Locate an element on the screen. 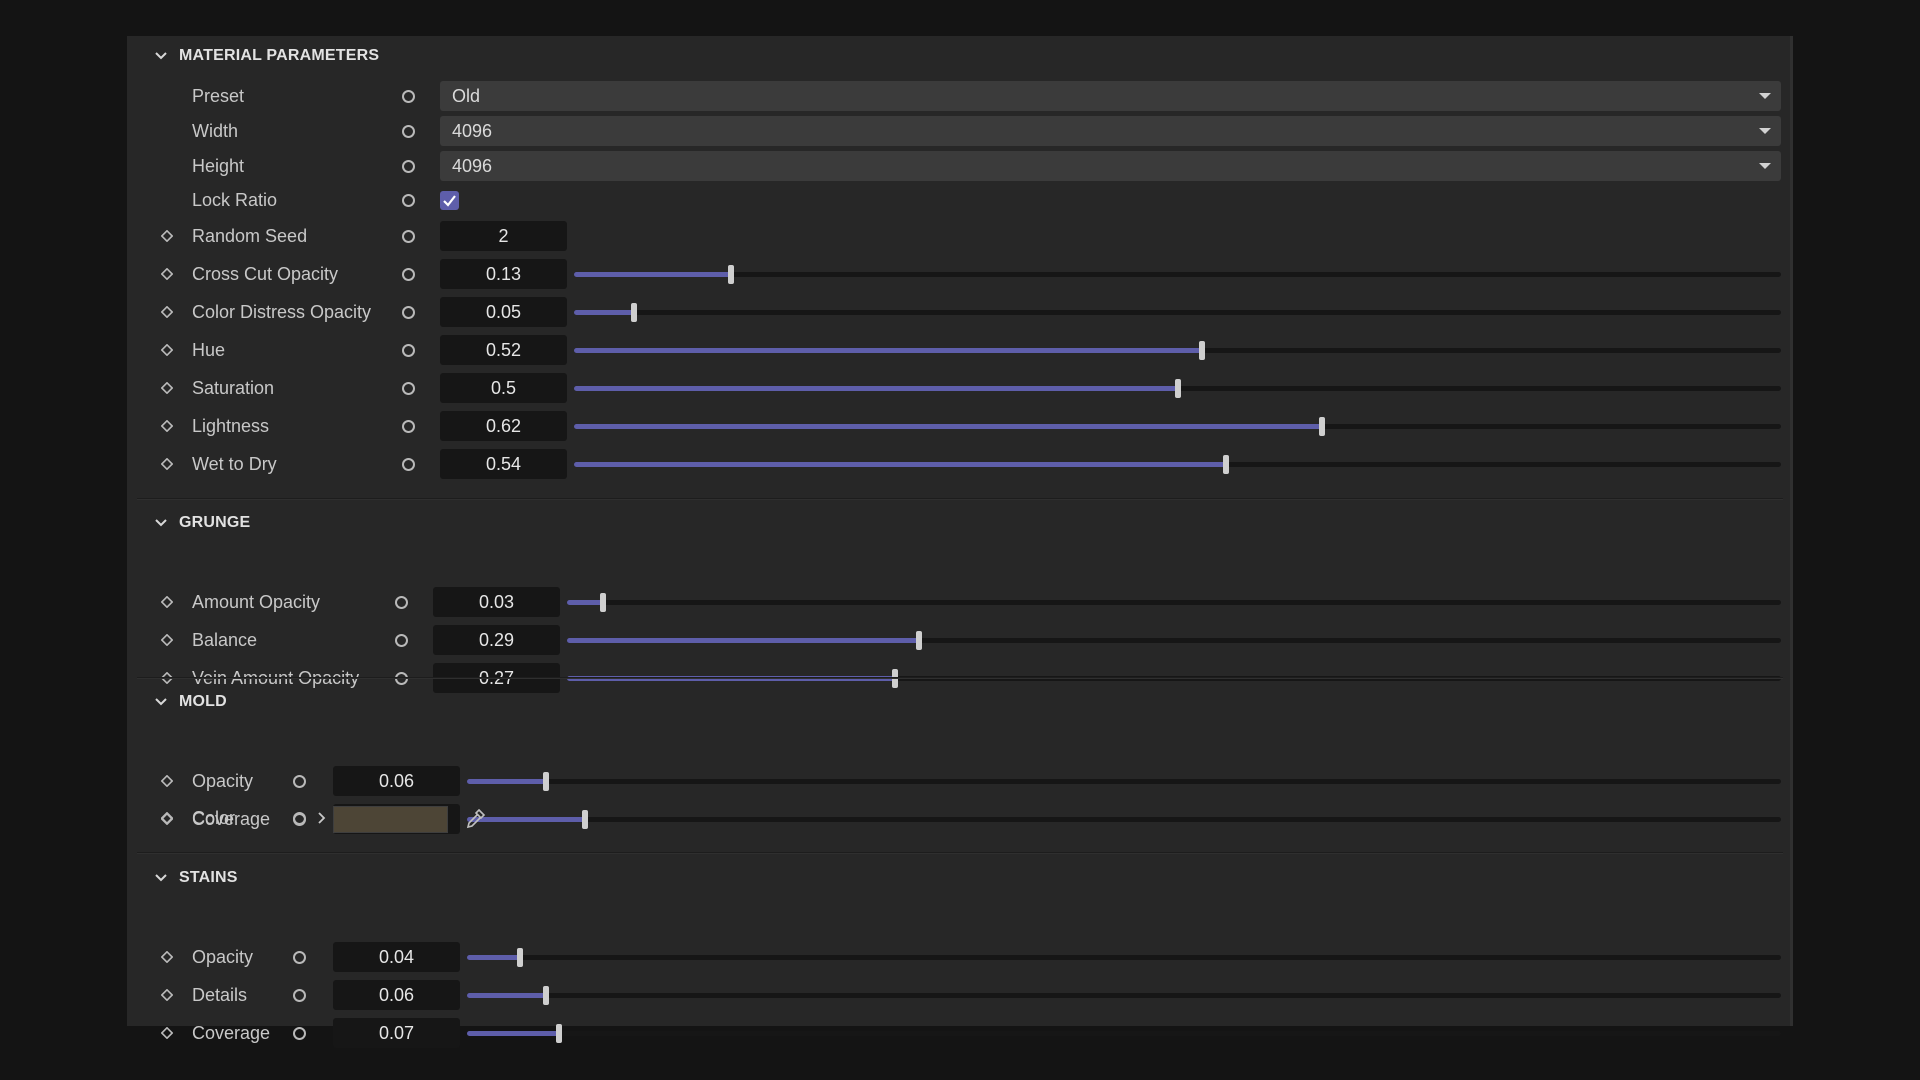 The width and height of the screenshot is (1920, 1080). color-swatch is located at coordinates (390, 819).